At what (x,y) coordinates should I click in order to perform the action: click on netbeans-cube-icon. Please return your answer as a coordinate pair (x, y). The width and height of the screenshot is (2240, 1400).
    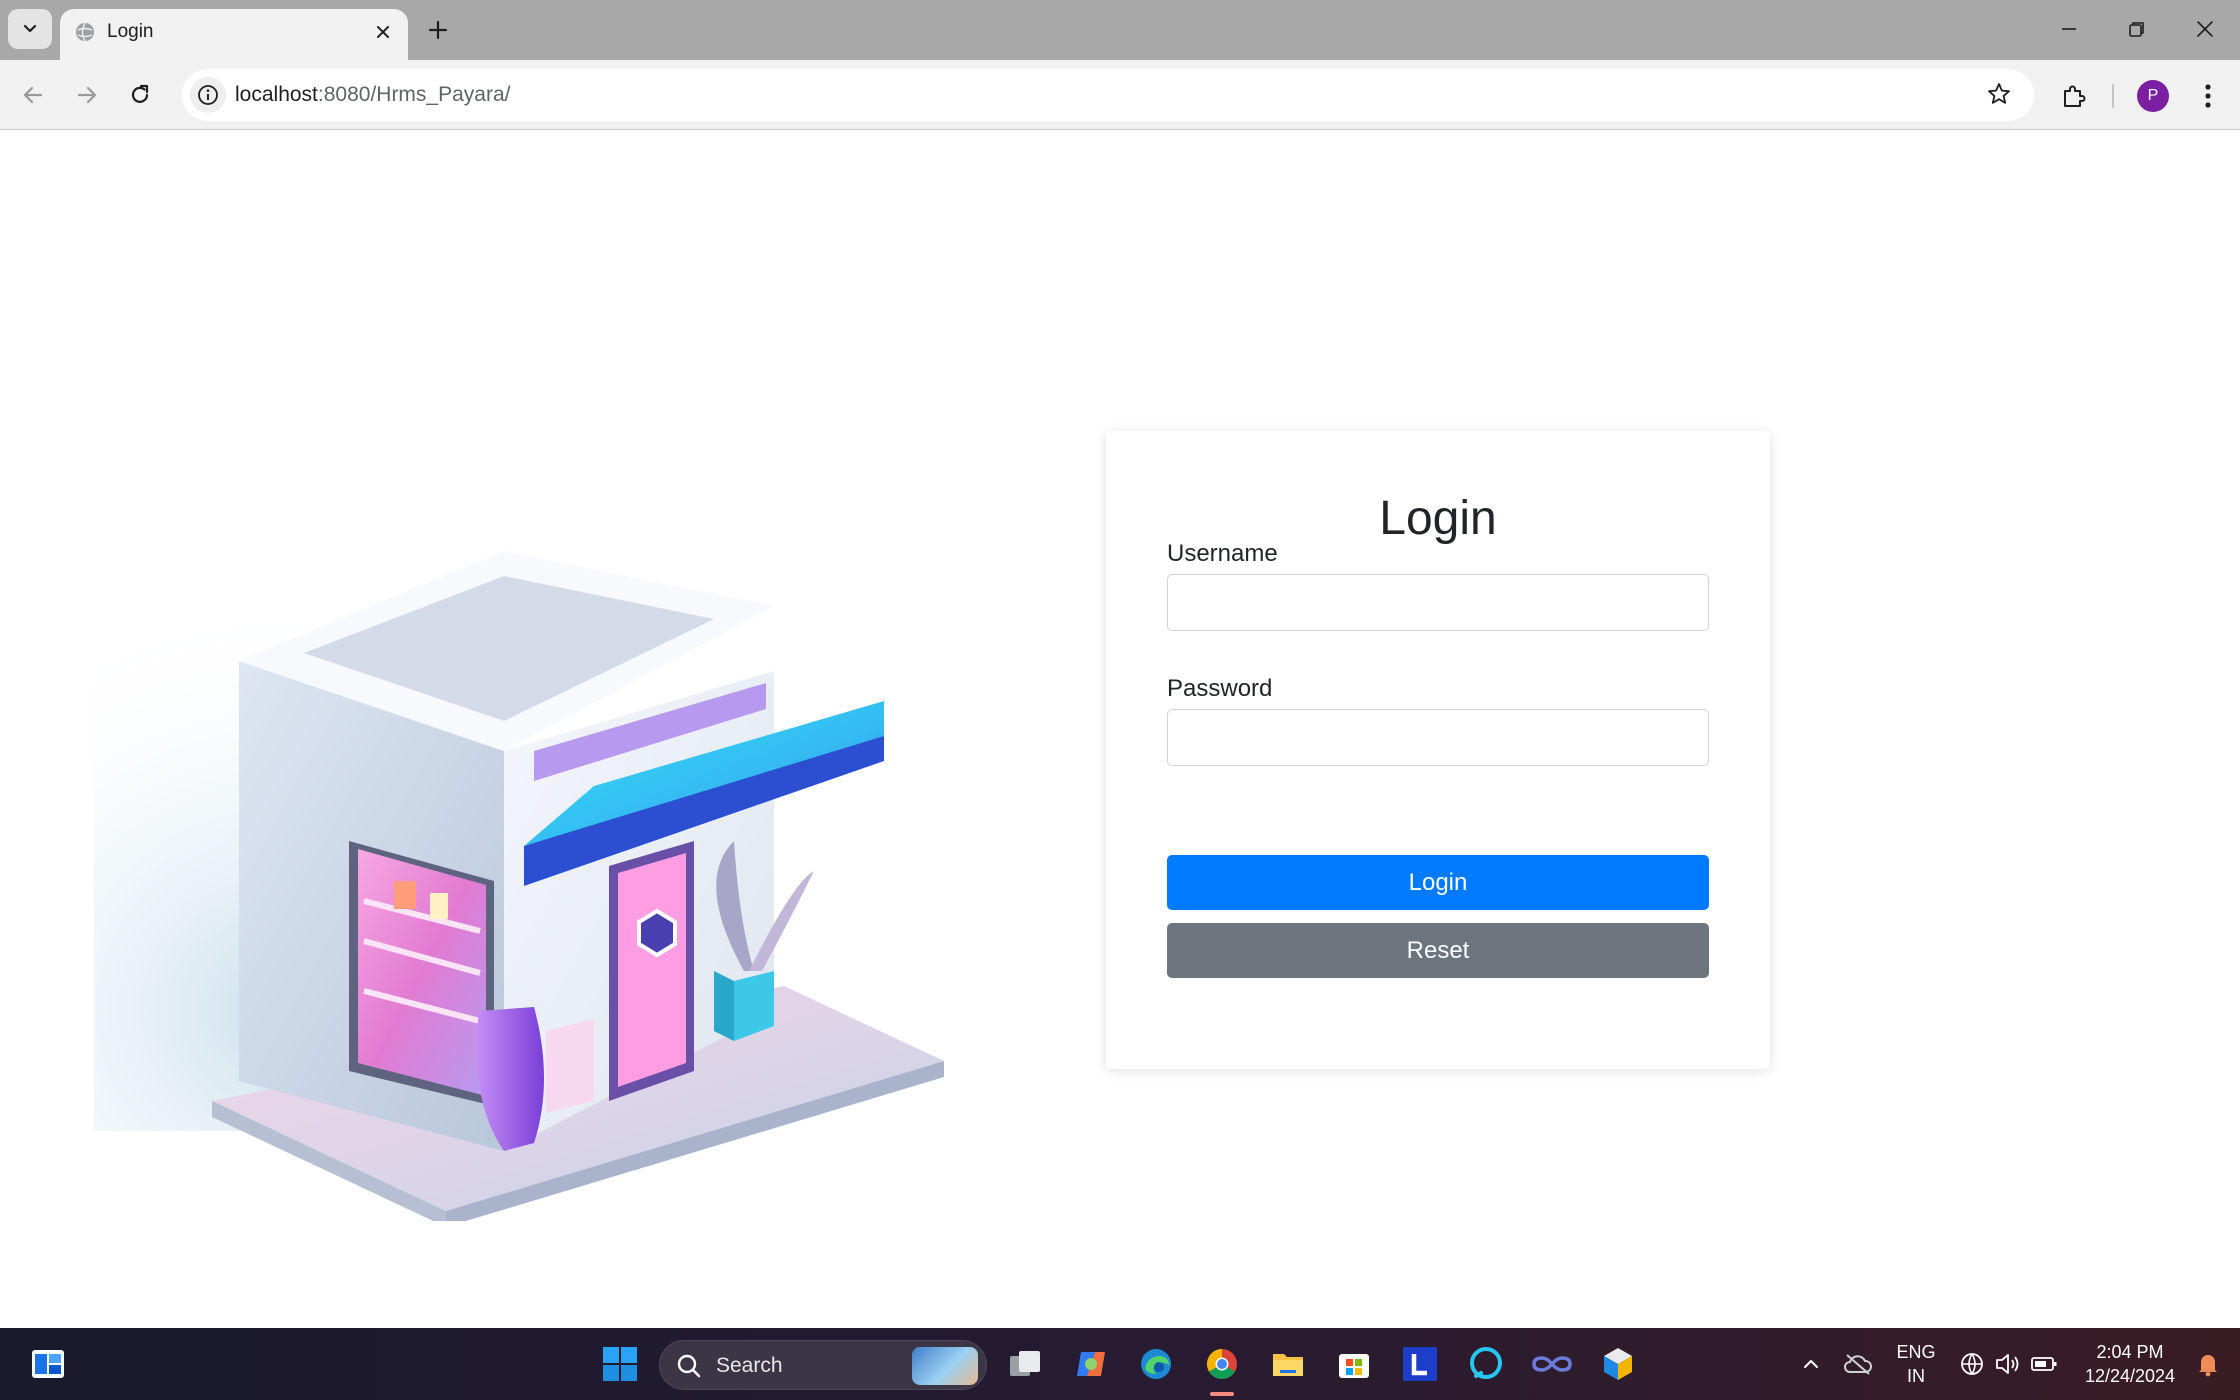
    Looking at the image, I should click on (1618, 1364).